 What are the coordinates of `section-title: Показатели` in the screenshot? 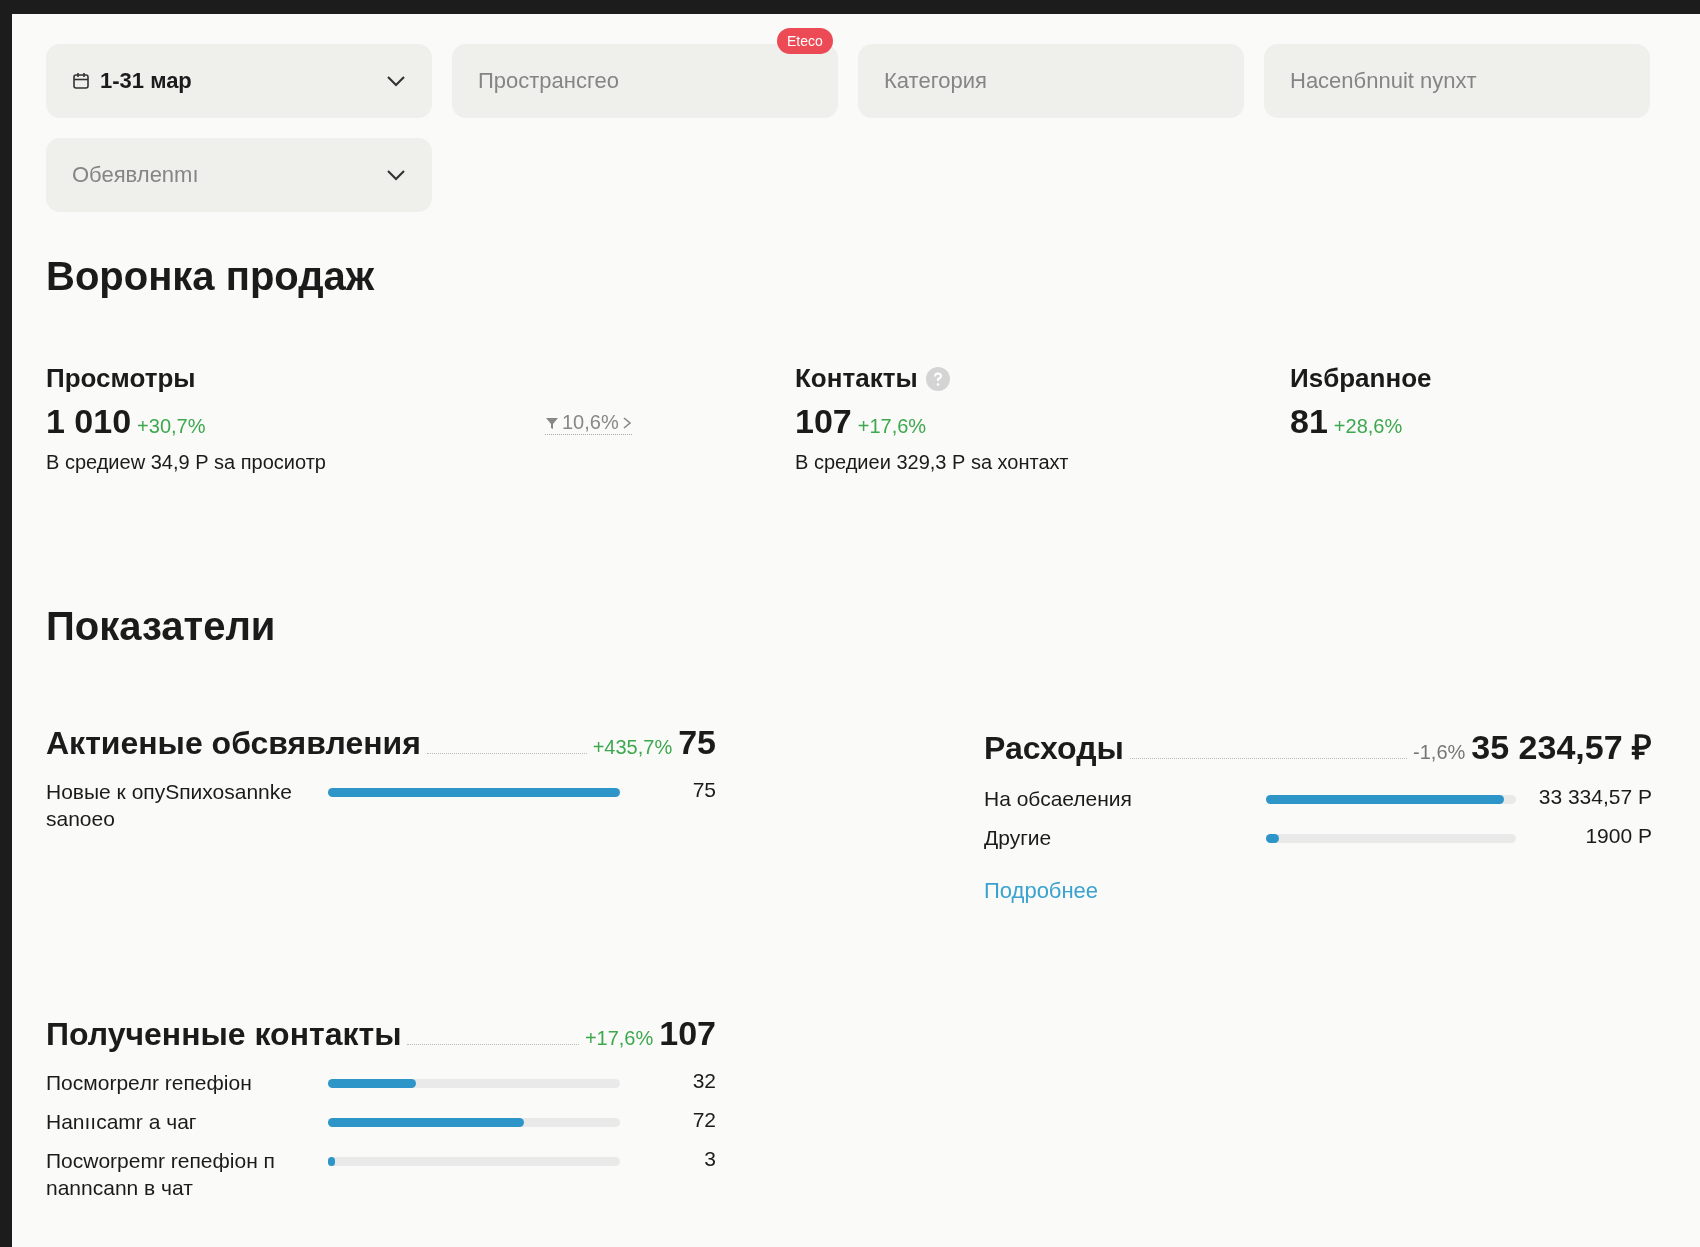 It's located at (161, 626).